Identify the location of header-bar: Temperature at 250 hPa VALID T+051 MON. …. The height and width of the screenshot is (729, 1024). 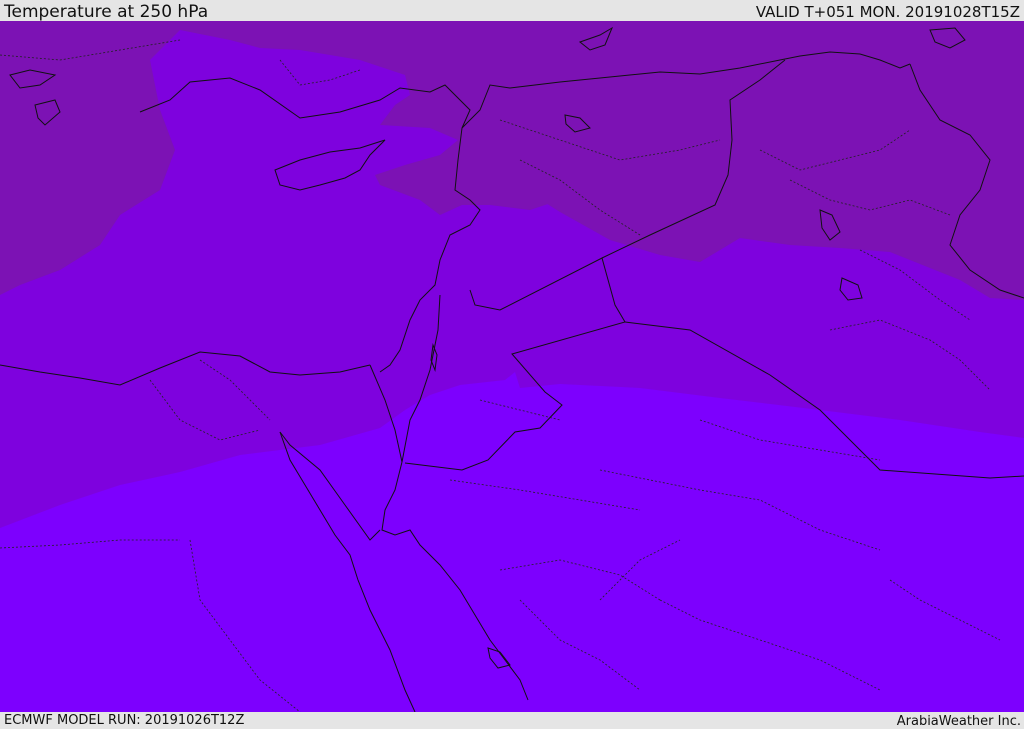
(512, 10).